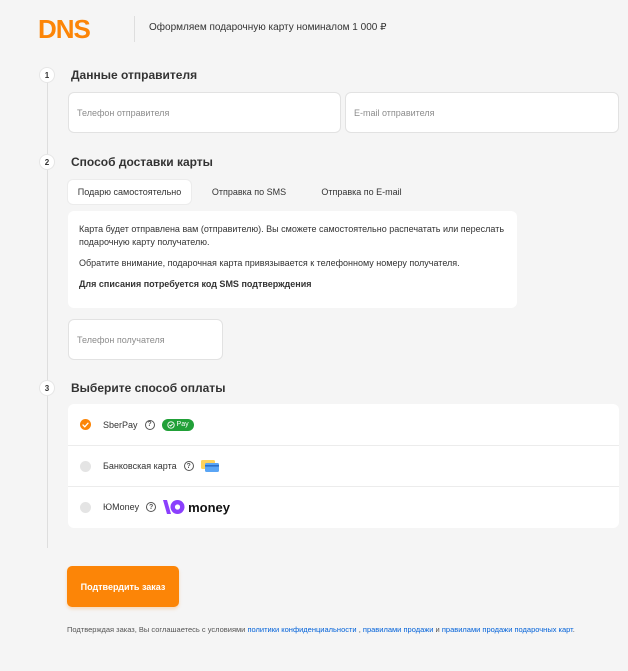 The image size is (628, 671). Describe the element at coordinates (174, 507) in the screenshot. I see `yoomoney-logo-icon` at that location.